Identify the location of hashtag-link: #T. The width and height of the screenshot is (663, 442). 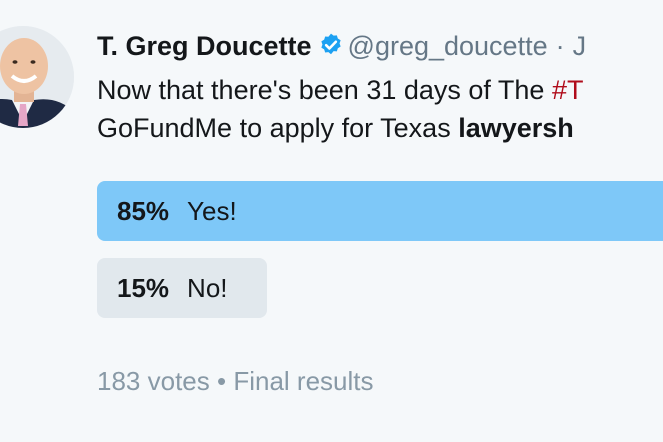
(568, 90).